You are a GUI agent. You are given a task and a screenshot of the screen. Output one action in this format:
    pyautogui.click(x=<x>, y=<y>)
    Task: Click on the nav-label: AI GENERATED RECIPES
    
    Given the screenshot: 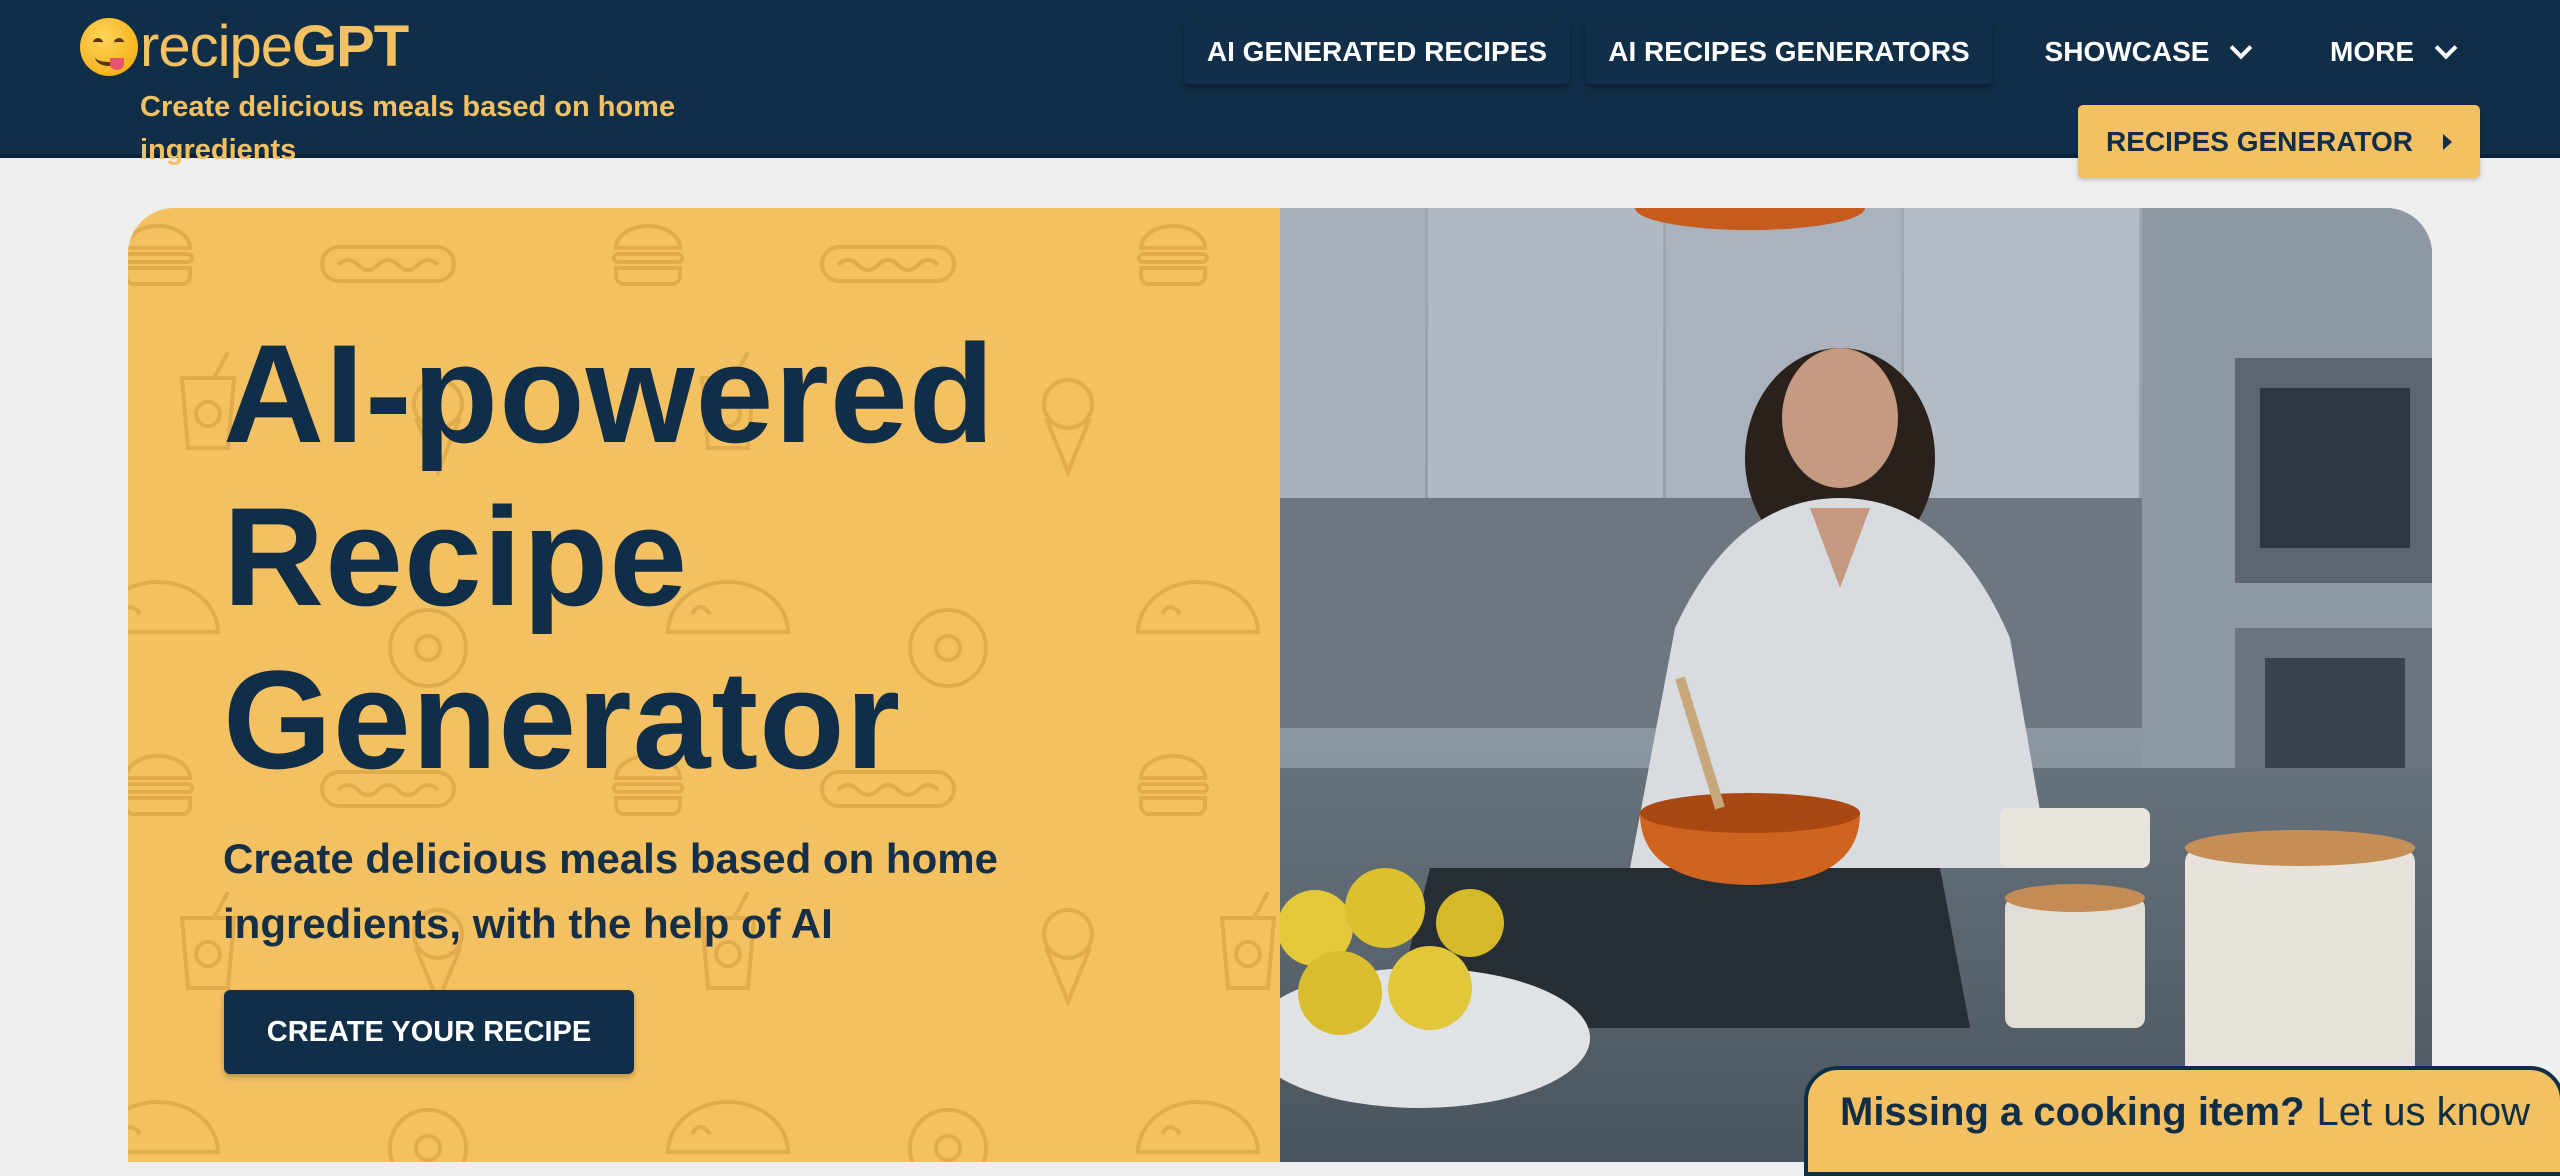 What is the action you would take?
    pyautogui.click(x=1377, y=51)
    